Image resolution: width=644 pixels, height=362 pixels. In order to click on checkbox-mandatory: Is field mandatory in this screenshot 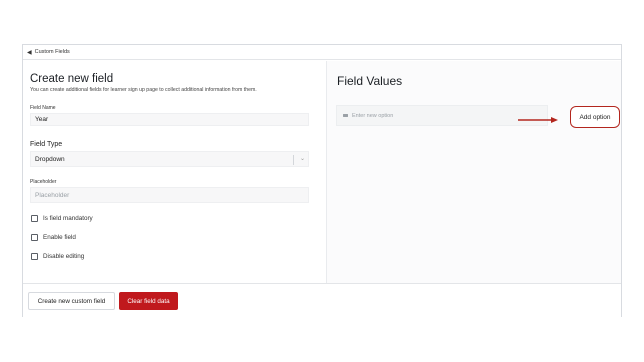, I will do `click(62, 218)`.